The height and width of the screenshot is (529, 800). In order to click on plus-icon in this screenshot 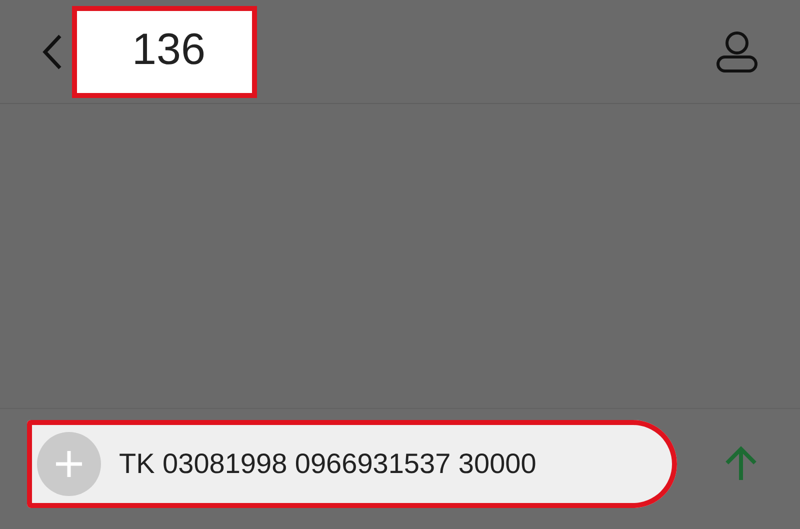, I will do `click(69, 464)`.